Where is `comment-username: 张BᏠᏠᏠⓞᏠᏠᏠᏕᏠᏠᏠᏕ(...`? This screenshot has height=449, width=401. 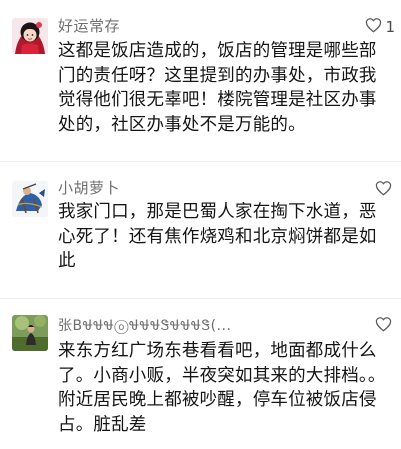
comment-username: 张BᏠᏠᏠⓞᏠᏠᏠᏕᏠᏠᏠᏕ(... is located at coordinates (144, 325).